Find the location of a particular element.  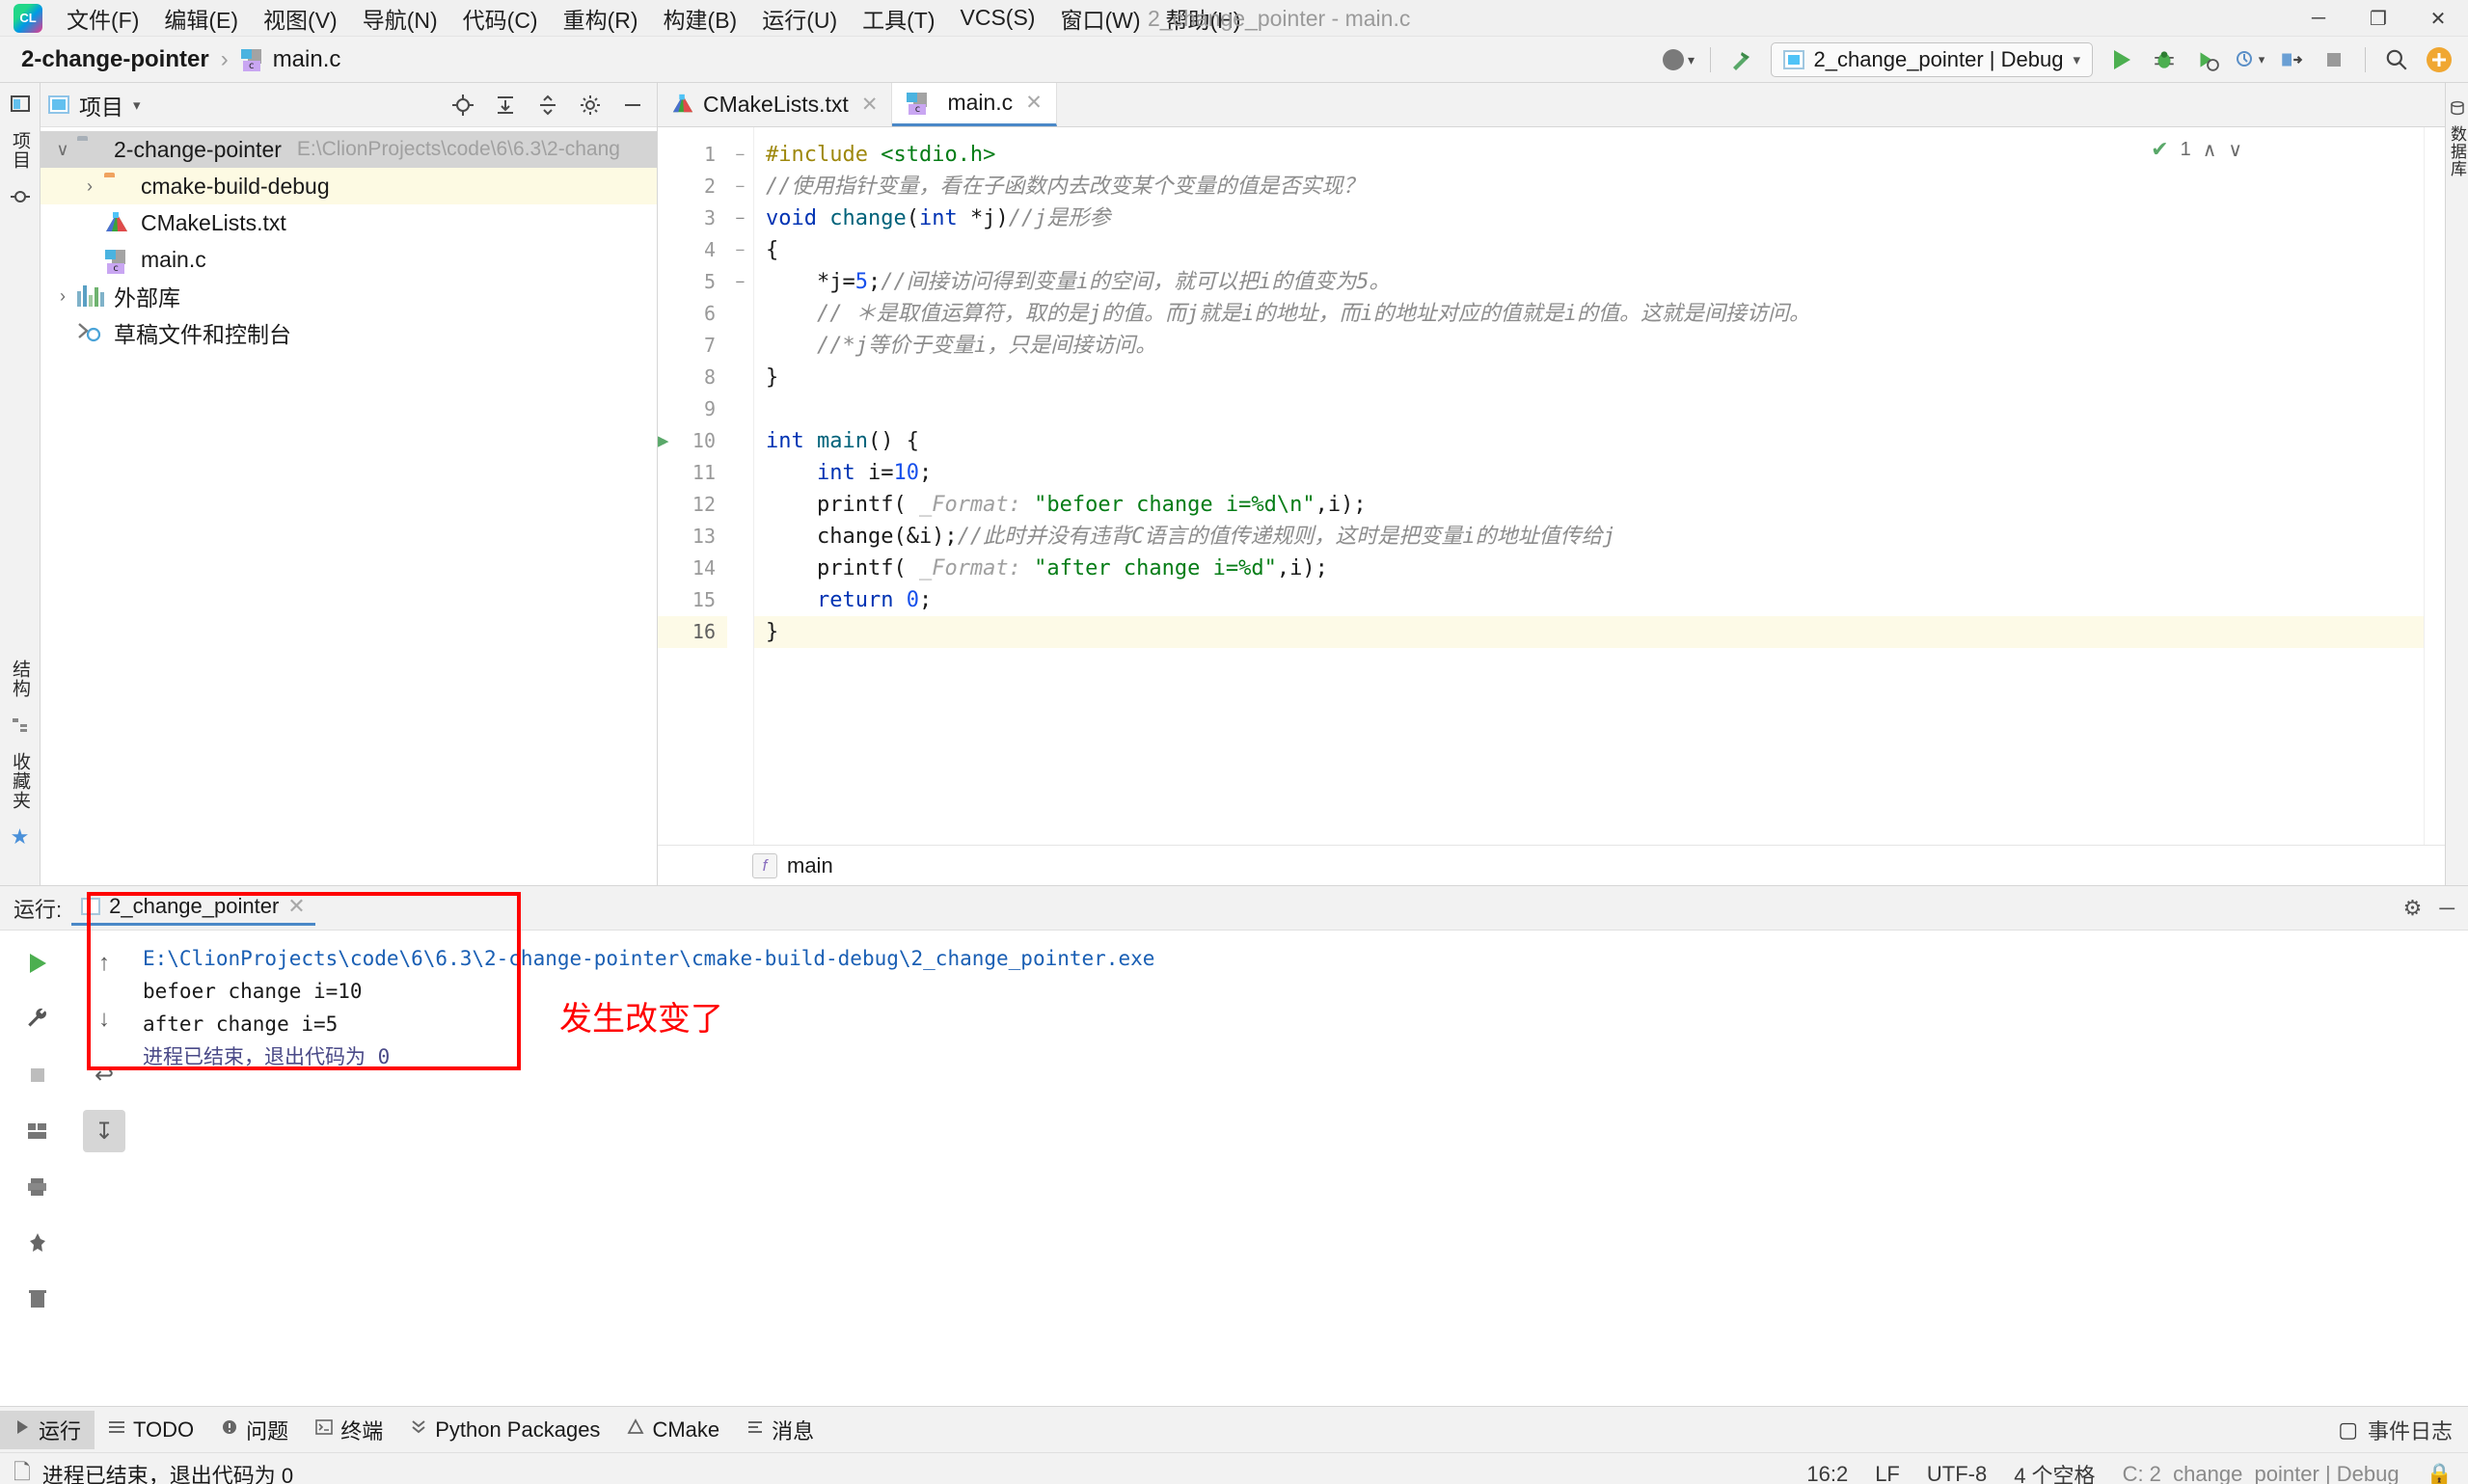

menu-item-6: 构建(B) is located at coordinates (700, 19).